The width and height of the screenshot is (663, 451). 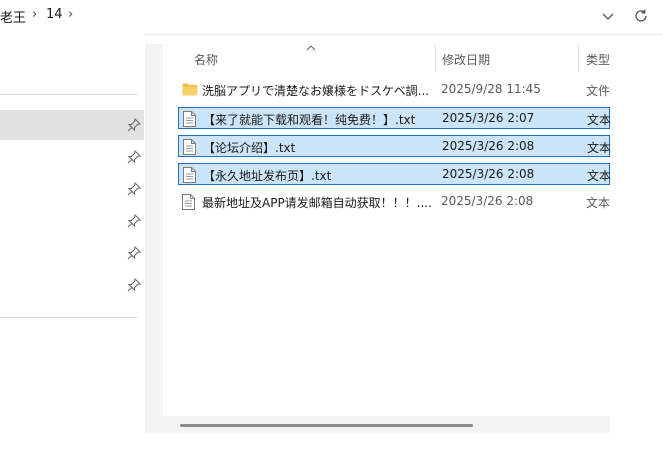 I want to click on file-name: 【论坛介绍】.txt, so click(x=249, y=148).